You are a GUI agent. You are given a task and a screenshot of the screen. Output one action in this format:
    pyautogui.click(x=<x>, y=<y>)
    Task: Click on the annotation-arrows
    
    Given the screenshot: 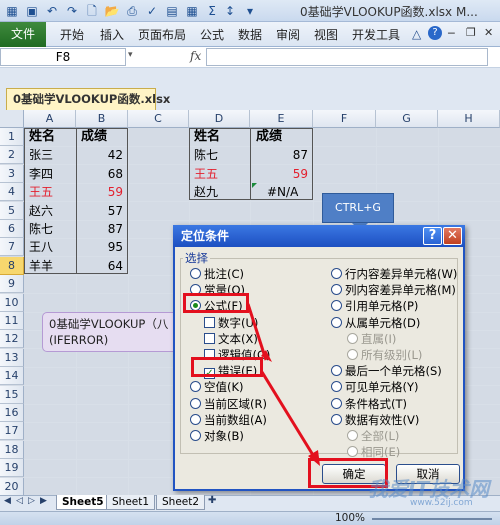 What is the action you would take?
    pyautogui.click(x=283, y=384)
    